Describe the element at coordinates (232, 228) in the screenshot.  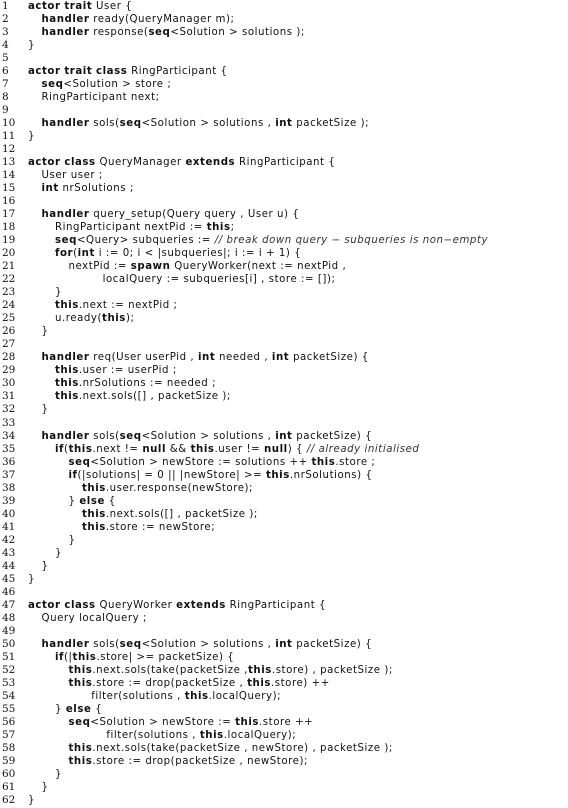
I see `code-token: ;` at that location.